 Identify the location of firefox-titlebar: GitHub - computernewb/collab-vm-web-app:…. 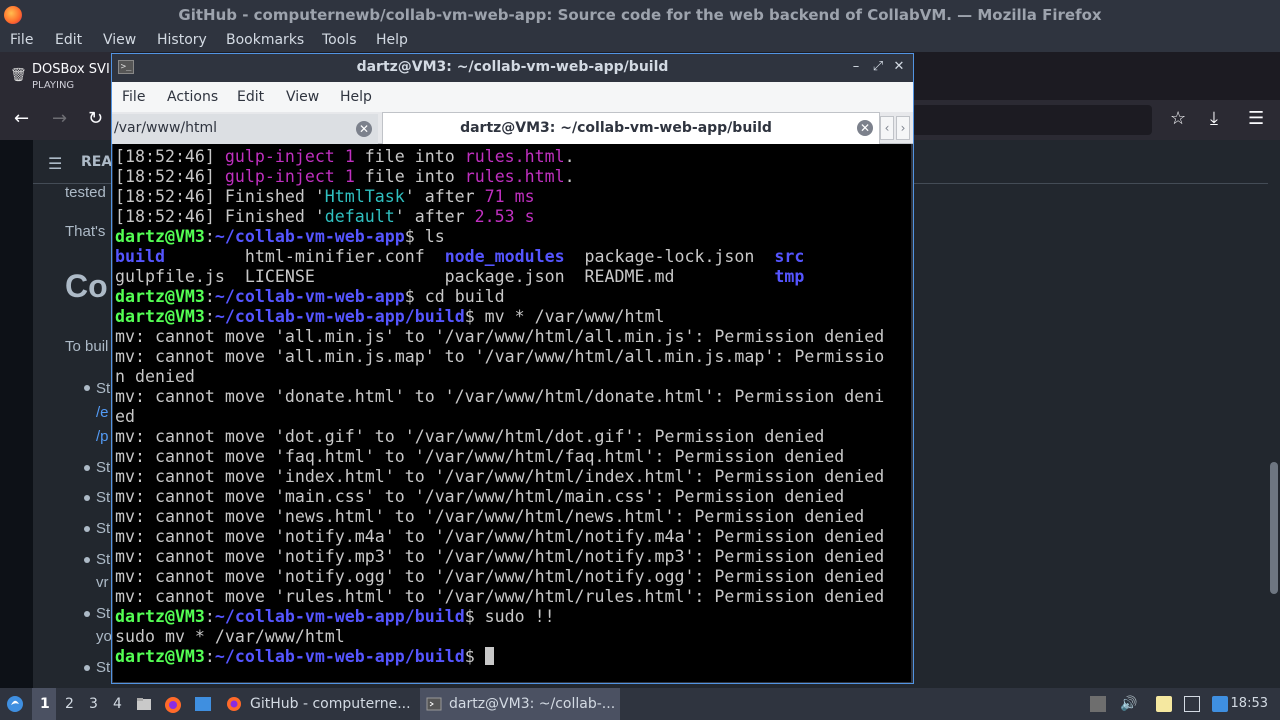
(640, 15).